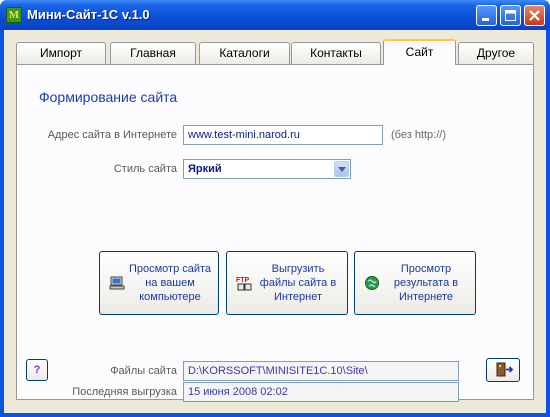  I want to click on site-style-value: Яркий, so click(205, 169).